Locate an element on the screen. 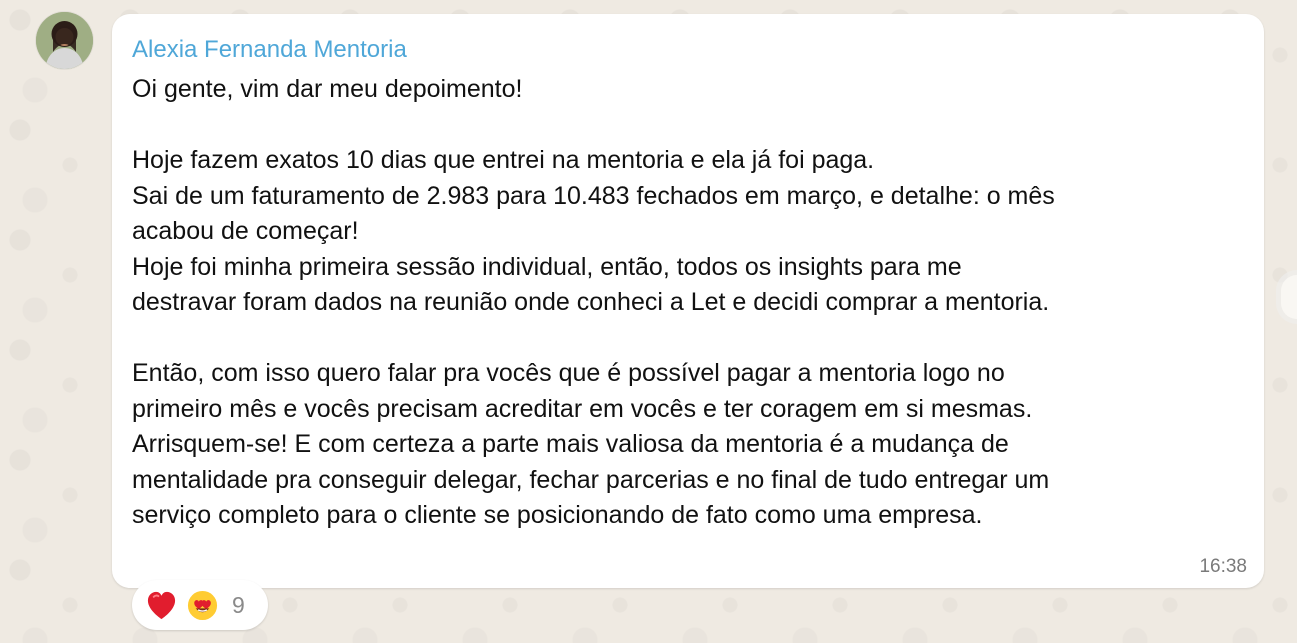 This screenshot has height=643, width=1297. message-time: 16:38 is located at coordinates (1223, 566).